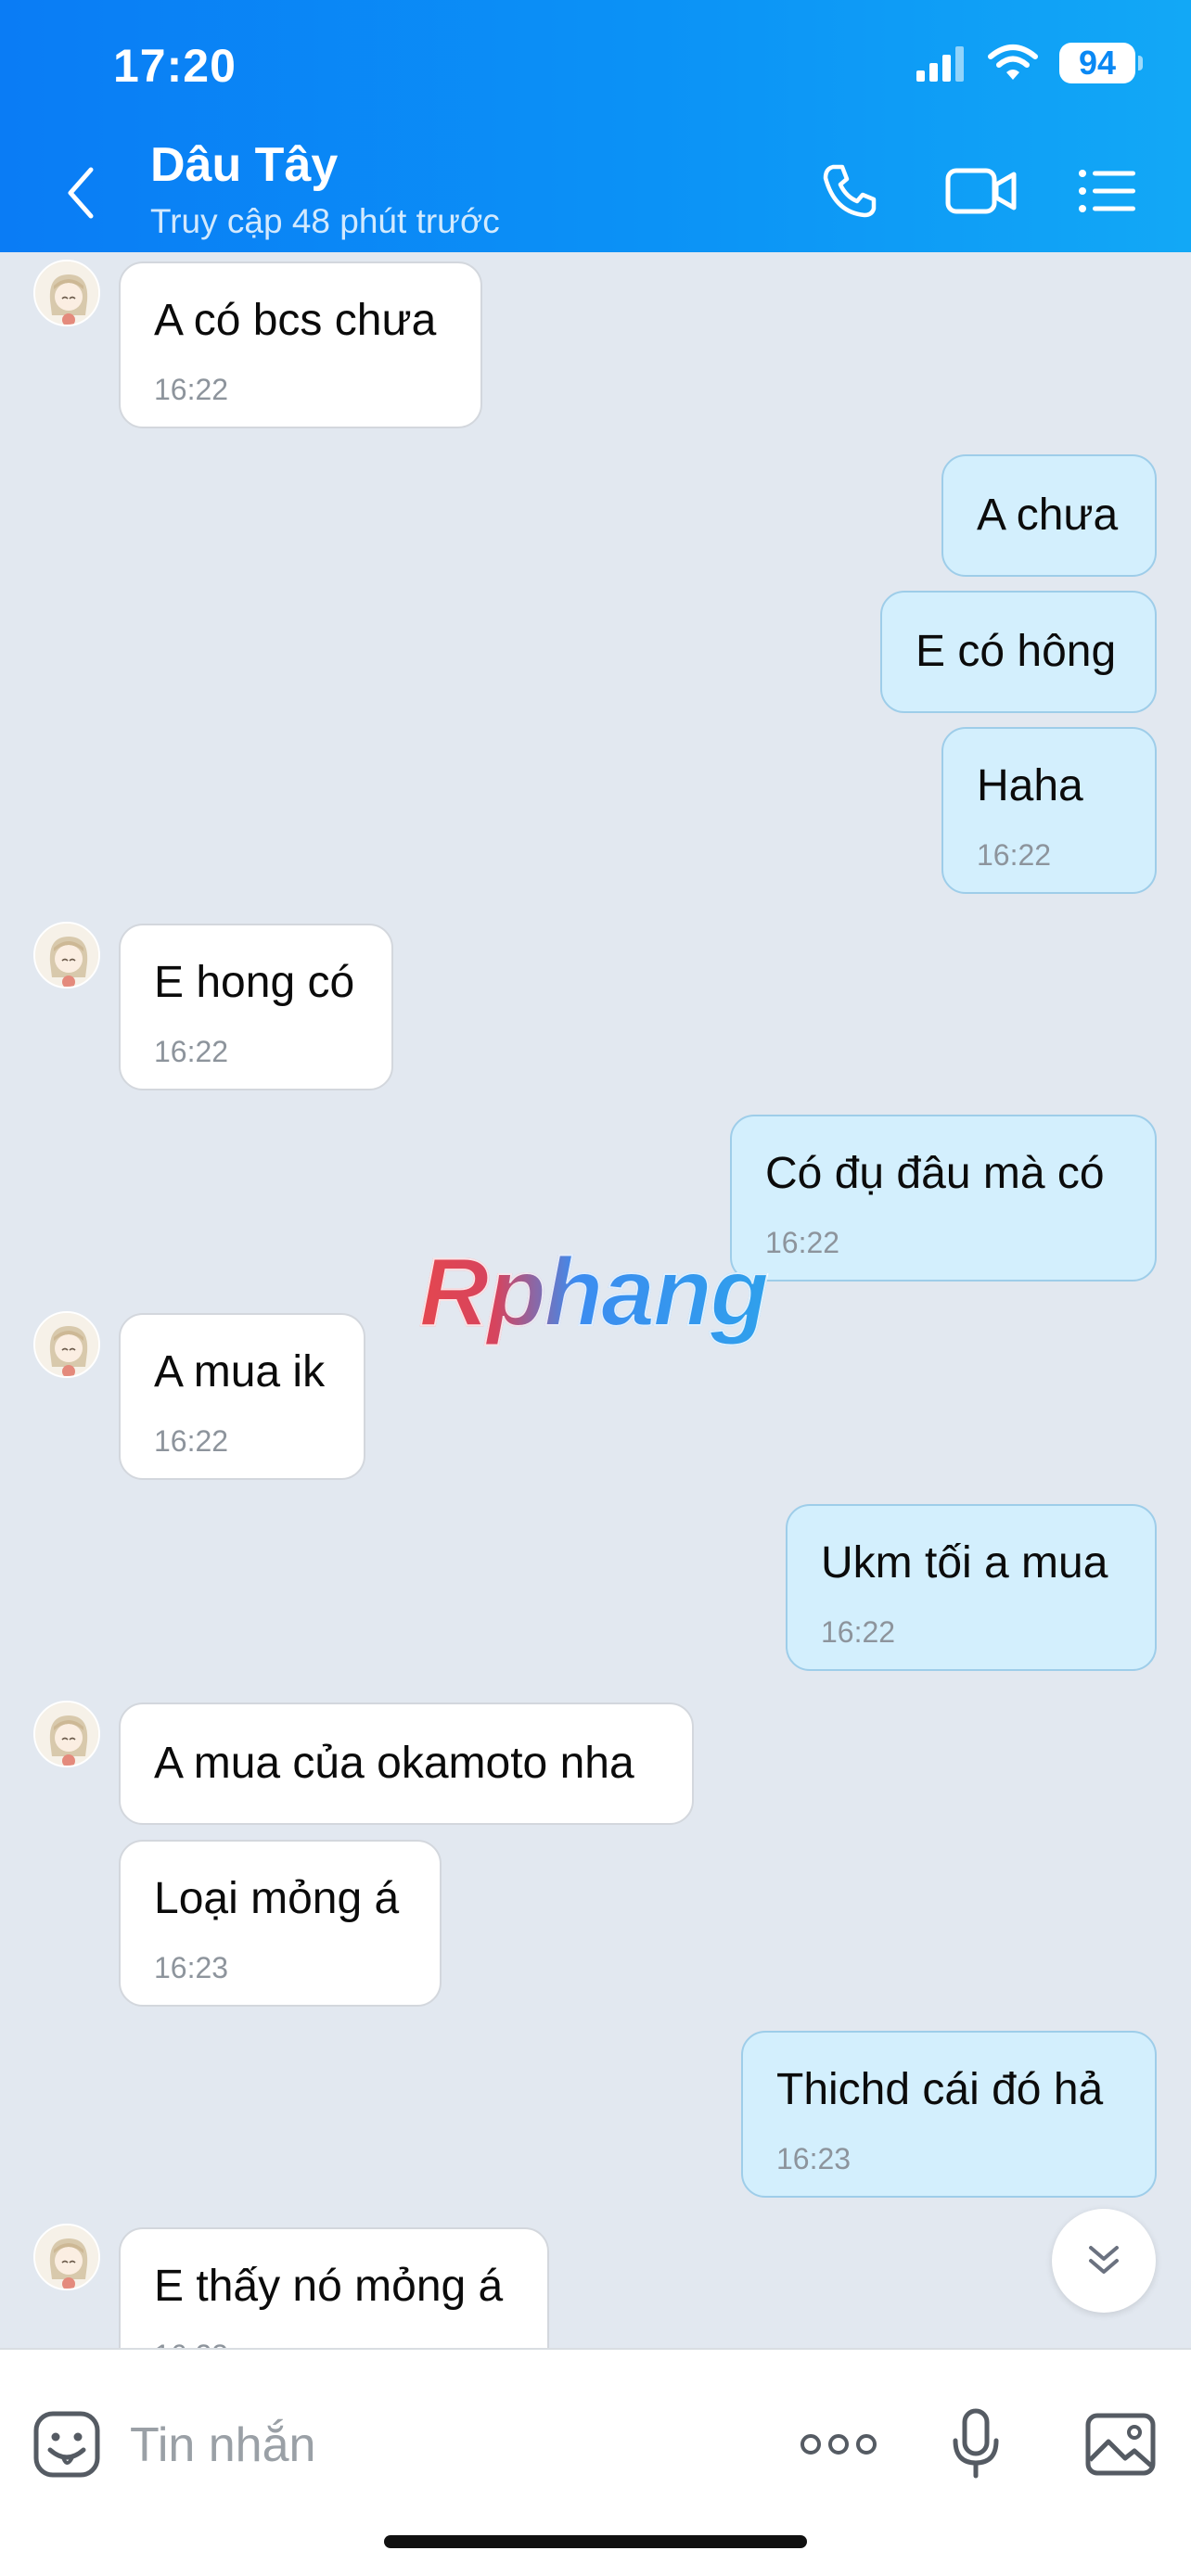 This screenshot has width=1191, height=2576. Describe the element at coordinates (394, 1763) in the screenshot. I see `message-text: A mua của okamoto nha` at that location.